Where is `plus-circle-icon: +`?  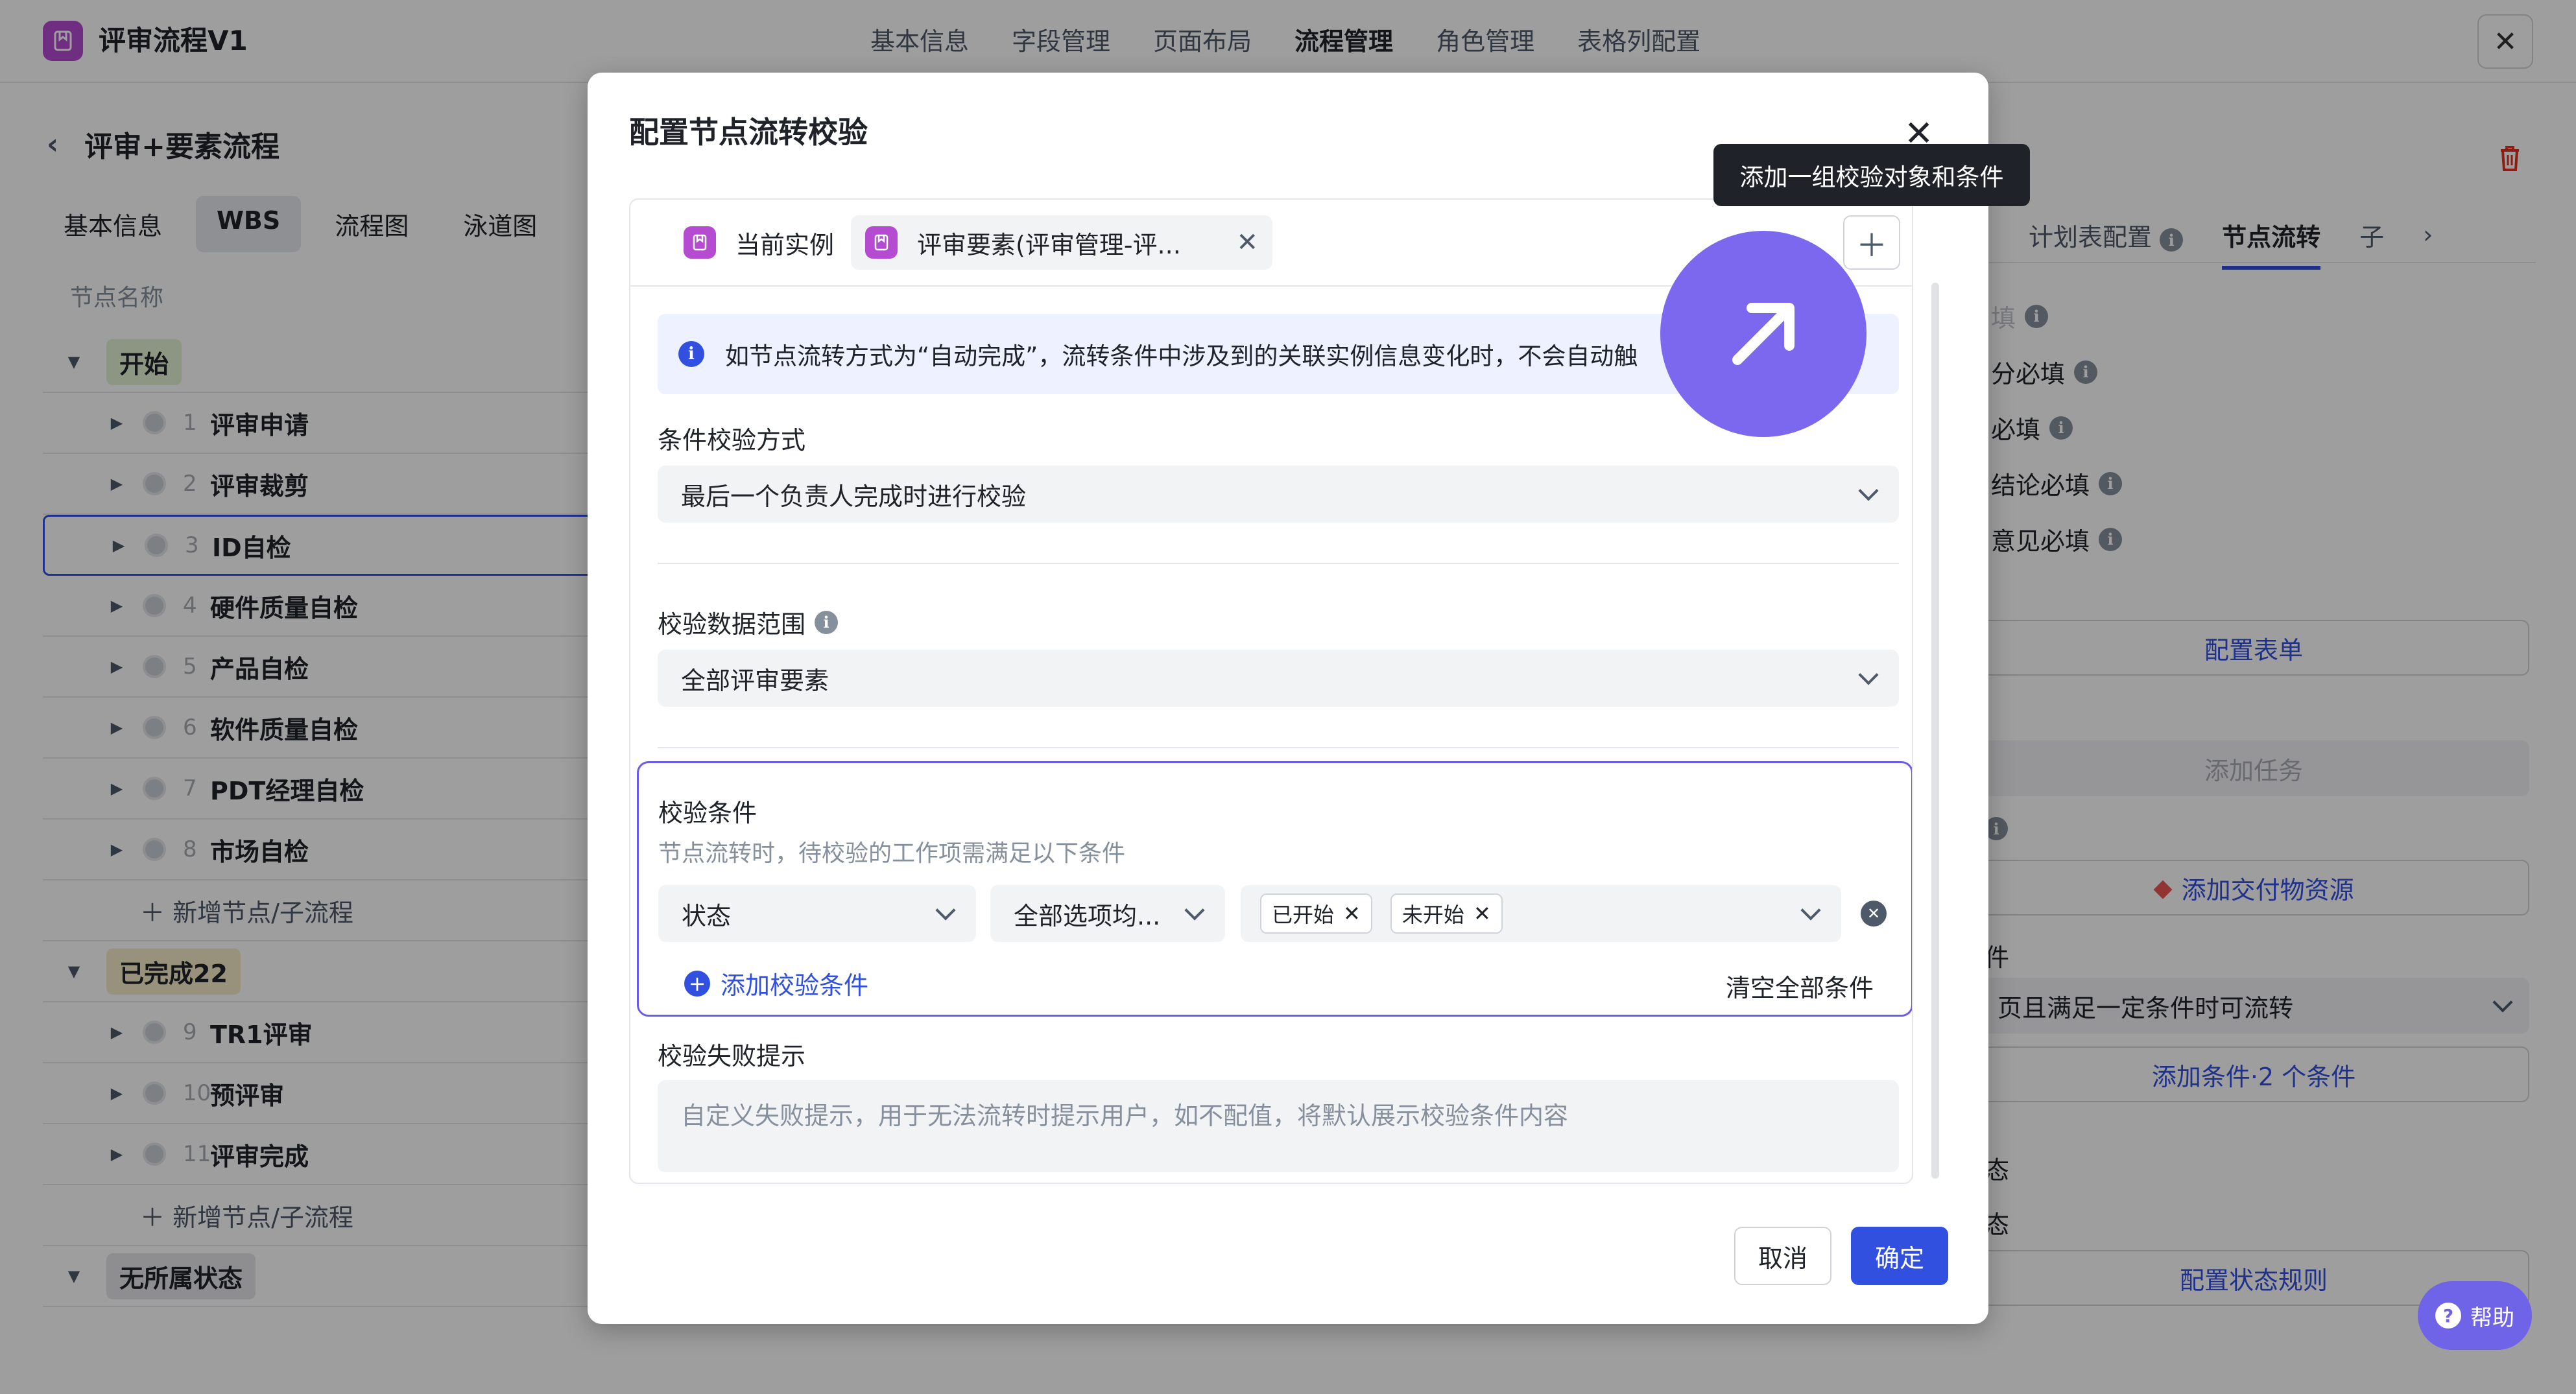
plus-circle-icon: + is located at coordinates (697, 983).